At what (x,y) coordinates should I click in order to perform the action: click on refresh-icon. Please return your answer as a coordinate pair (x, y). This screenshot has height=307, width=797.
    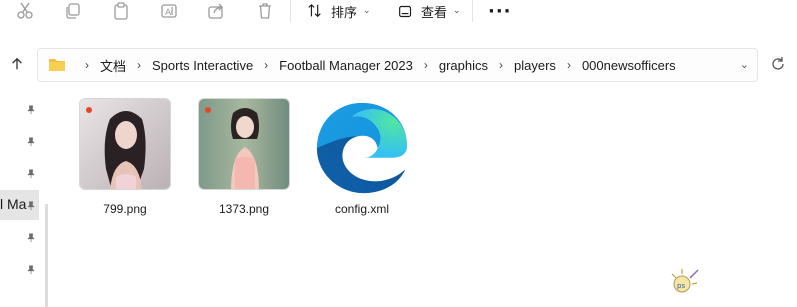
    Looking at the image, I should click on (778, 64).